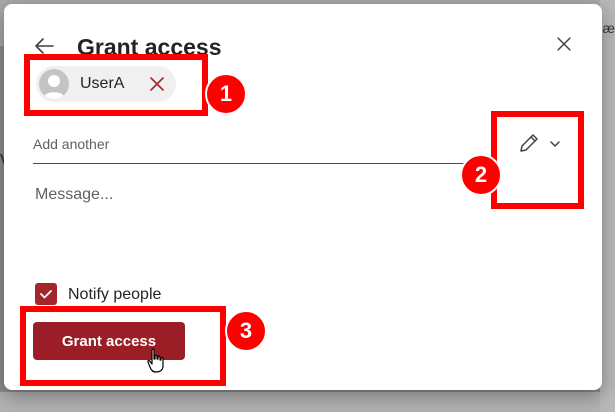 The height and width of the screenshot is (412, 615). What do you see at coordinates (481, 175) in the screenshot?
I see `annotation-marker-2: 2` at bounding box center [481, 175].